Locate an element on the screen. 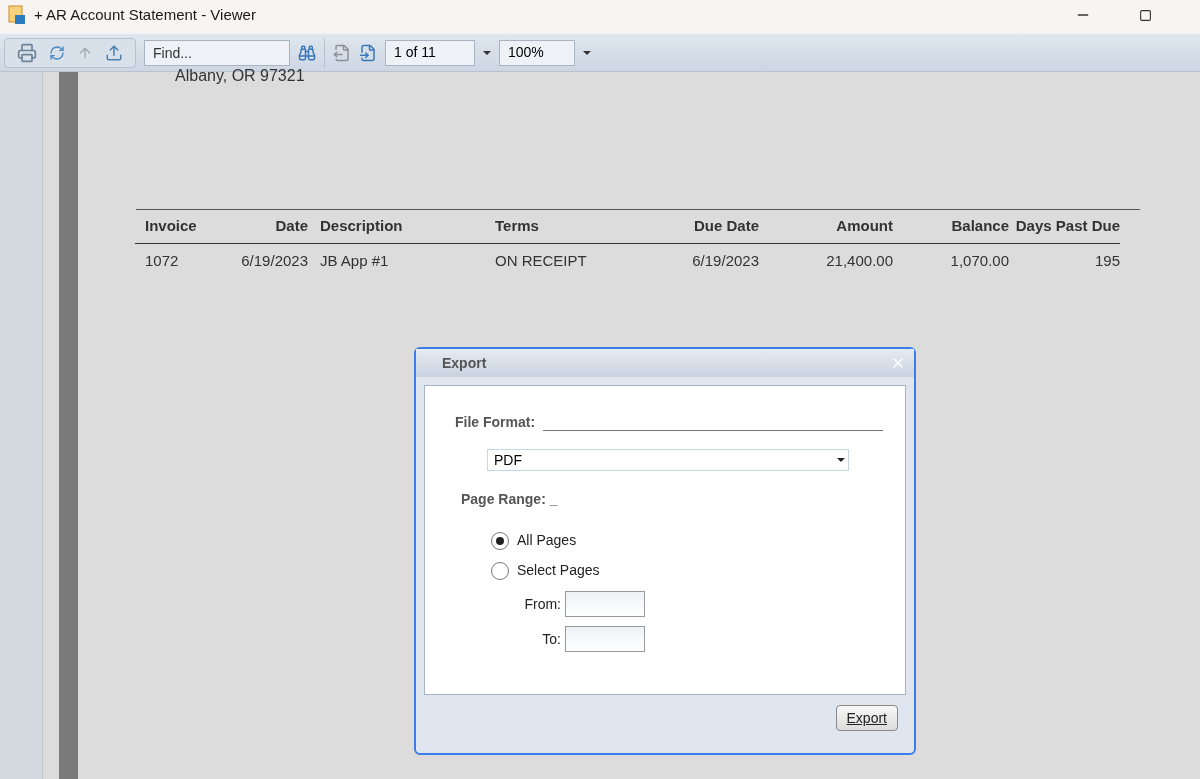 This screenshot has height=779, width=1200. next-page-icon is located at coordinates (368, 52).